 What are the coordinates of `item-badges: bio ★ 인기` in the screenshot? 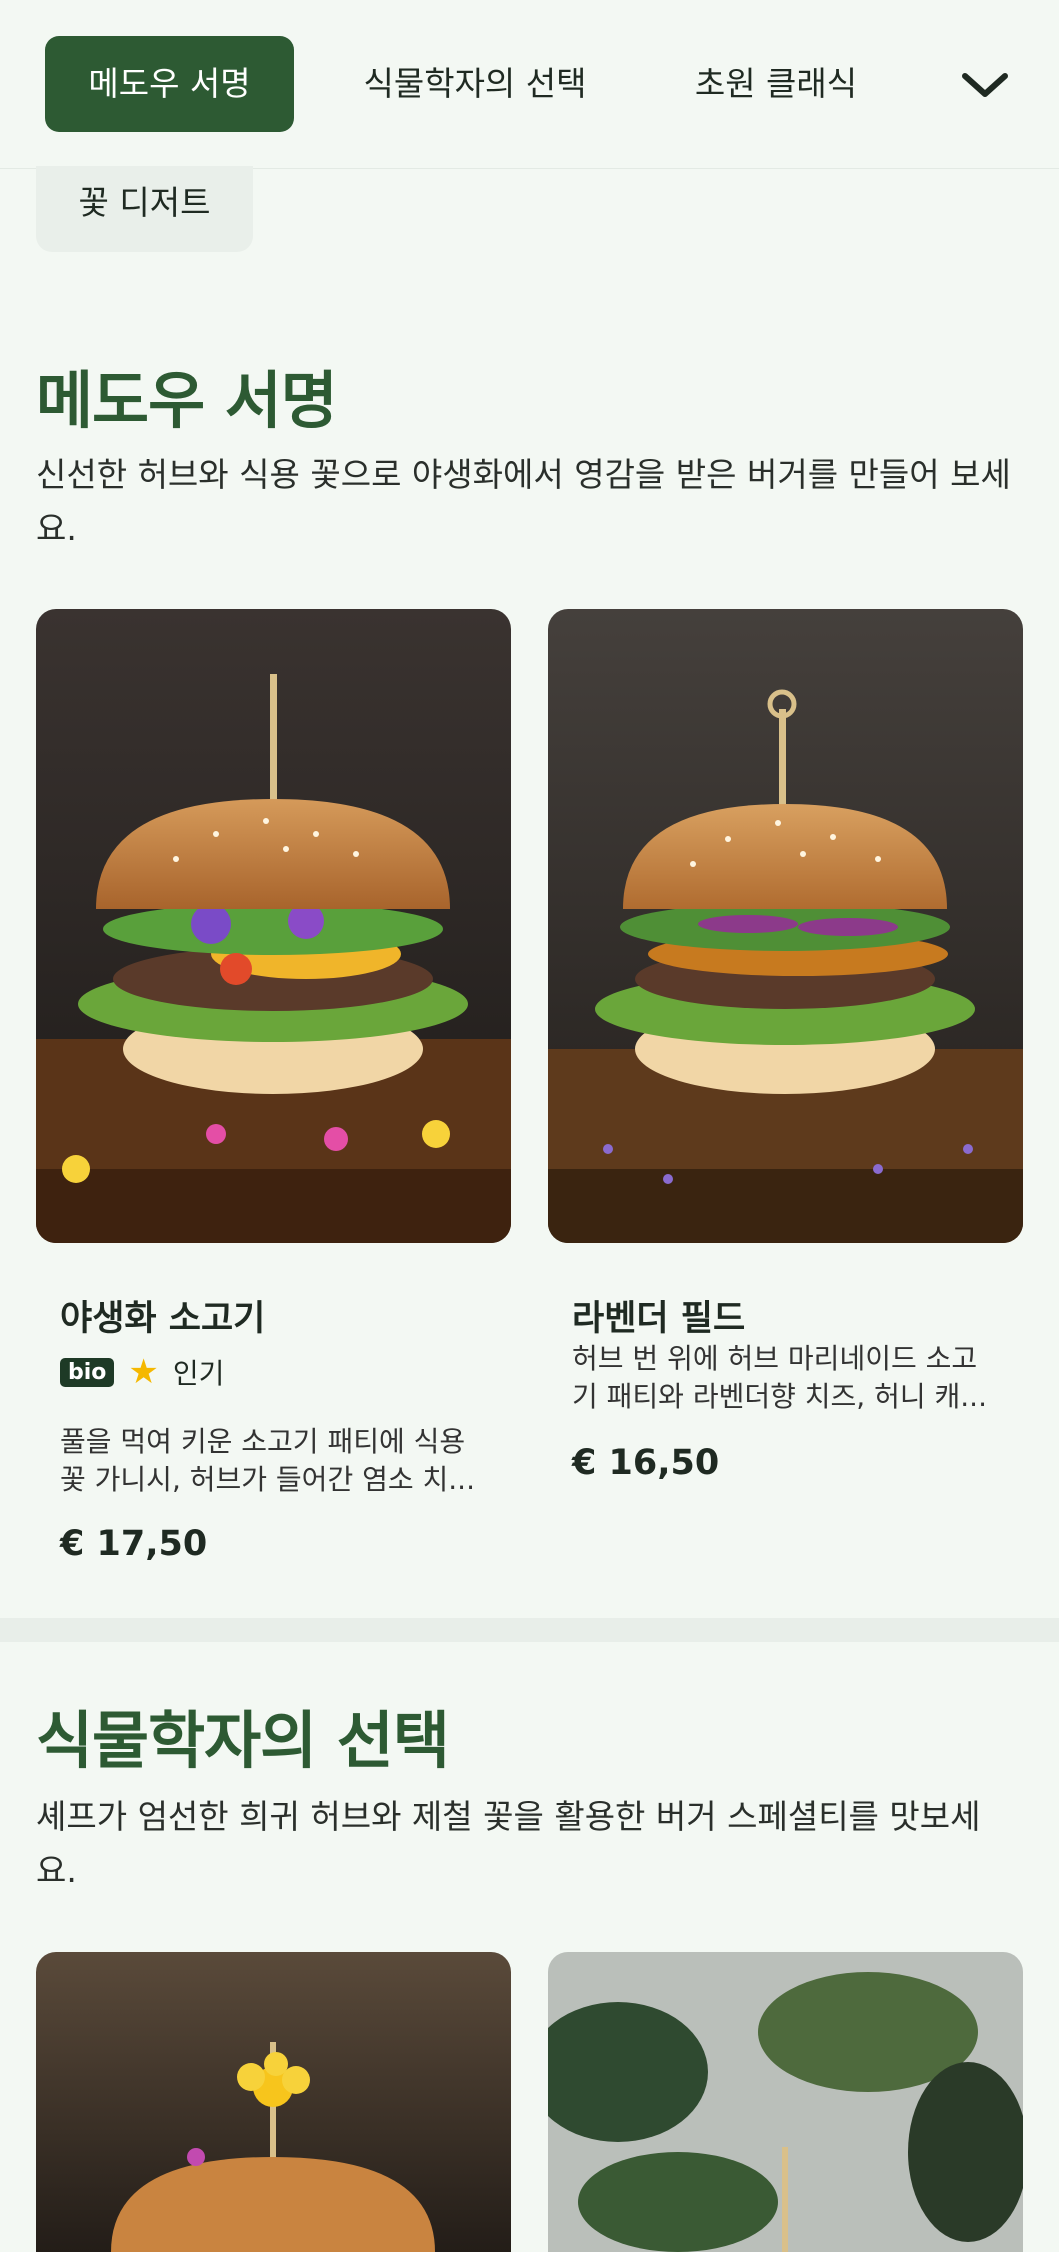 It's located at (142, 1372).